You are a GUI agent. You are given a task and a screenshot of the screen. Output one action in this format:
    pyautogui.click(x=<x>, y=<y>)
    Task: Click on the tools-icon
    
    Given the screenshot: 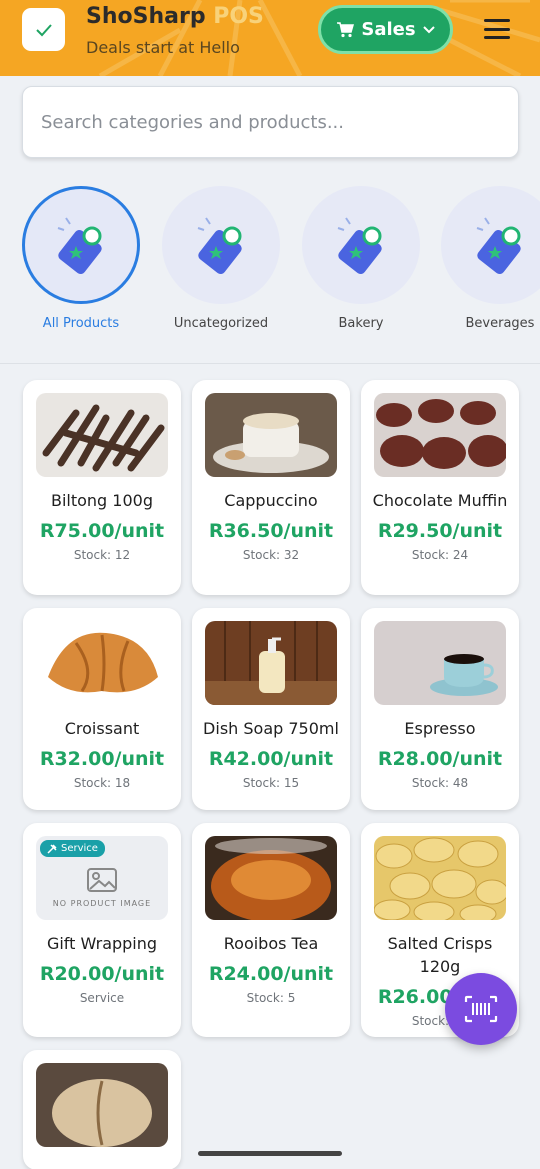 What is the action you would take?
    pyautogui.click(x=52, y=848)
    